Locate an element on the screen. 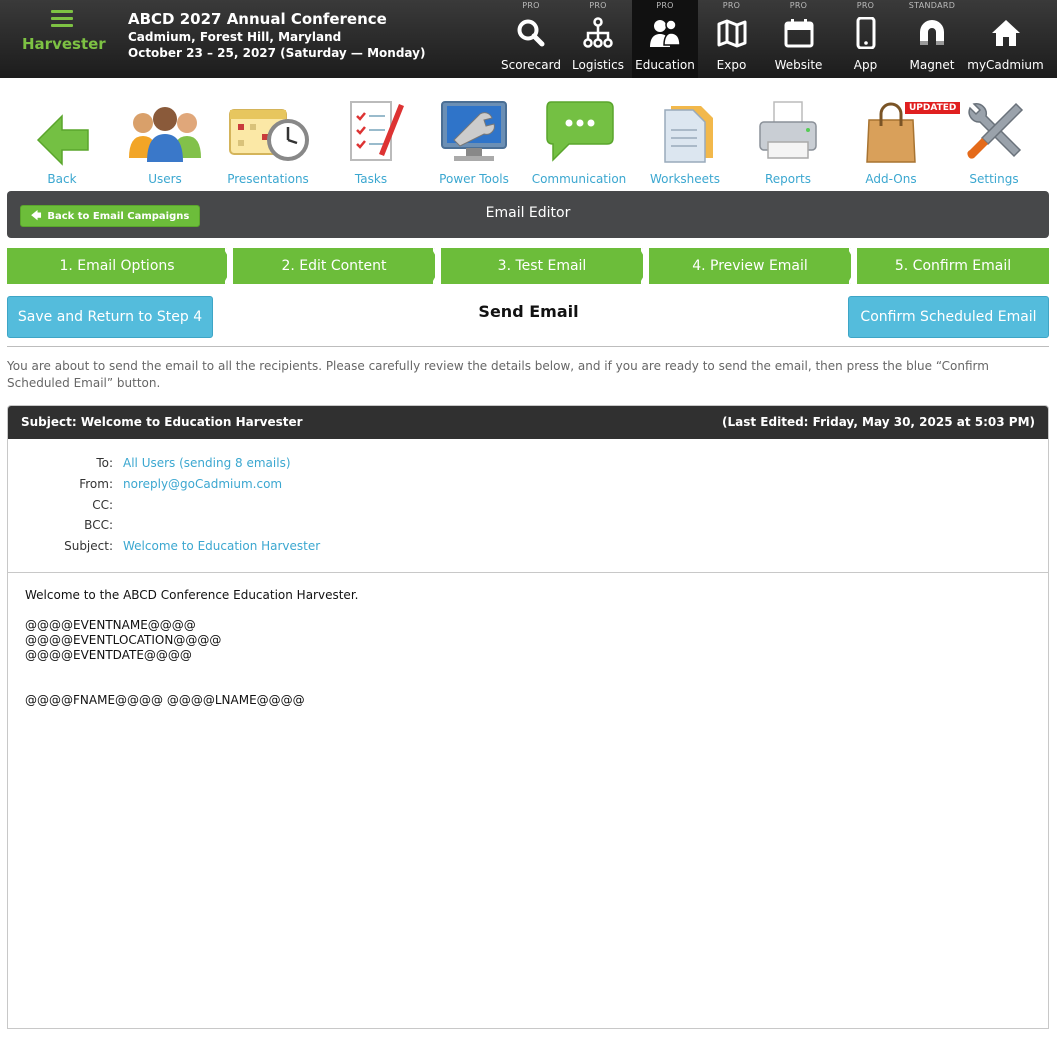  topnav-label: Scorecard is located at coordinates (531, 65).